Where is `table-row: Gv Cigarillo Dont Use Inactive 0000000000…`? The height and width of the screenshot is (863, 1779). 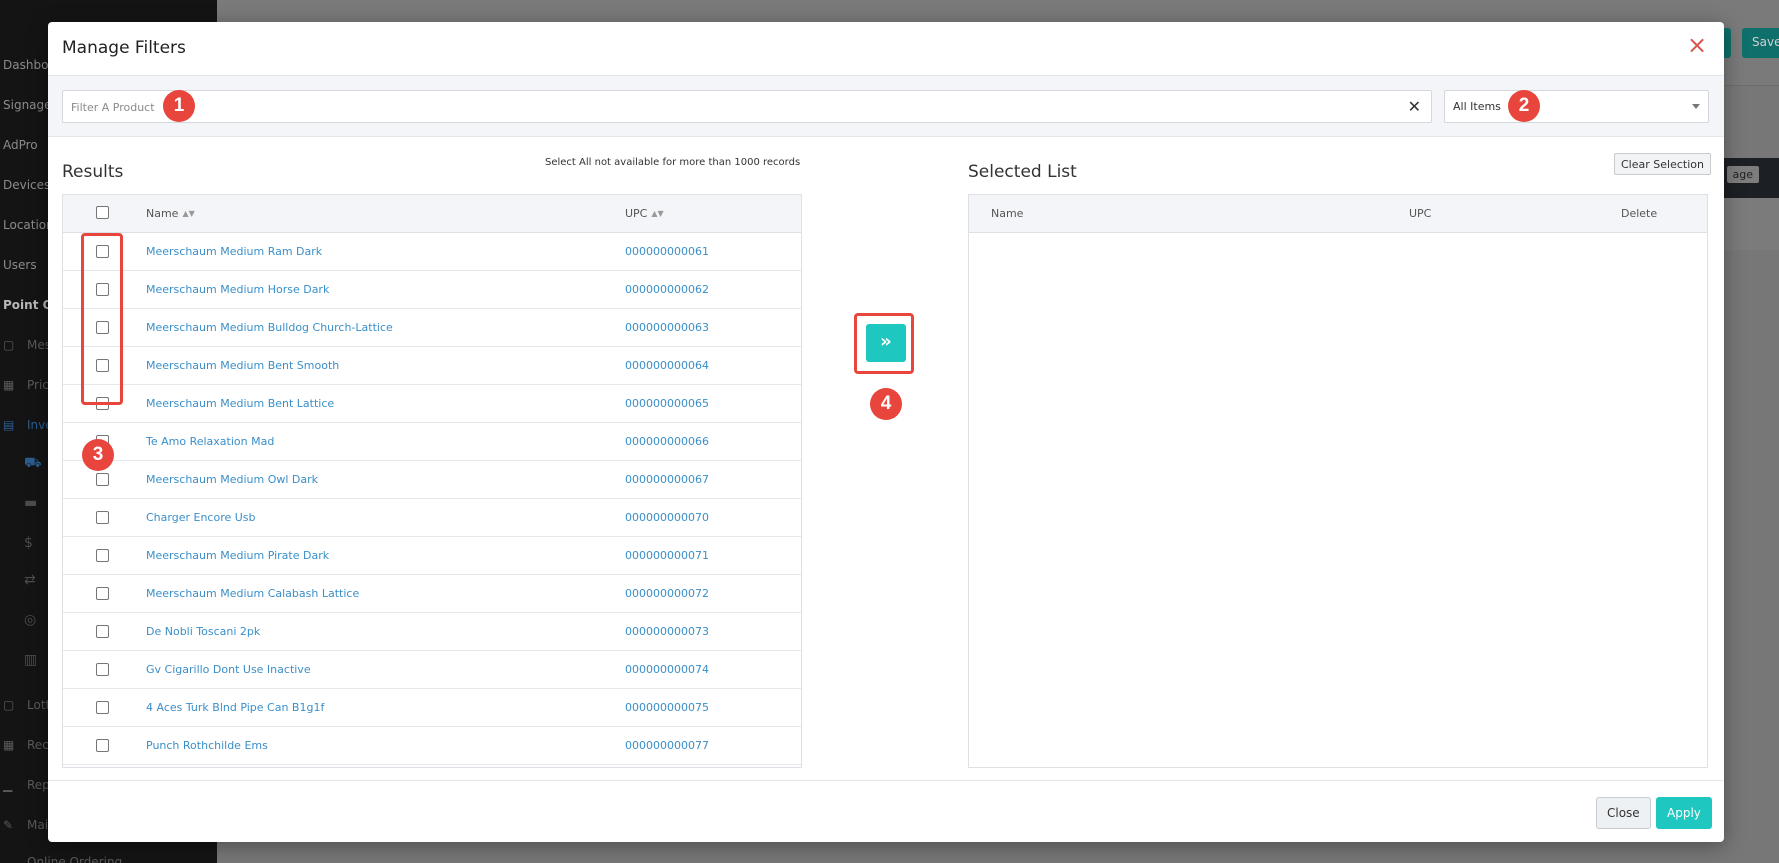 table-row: Gv Cigarillo Dont Use Inactive 0000000000… is located at coordinates (432, 670).